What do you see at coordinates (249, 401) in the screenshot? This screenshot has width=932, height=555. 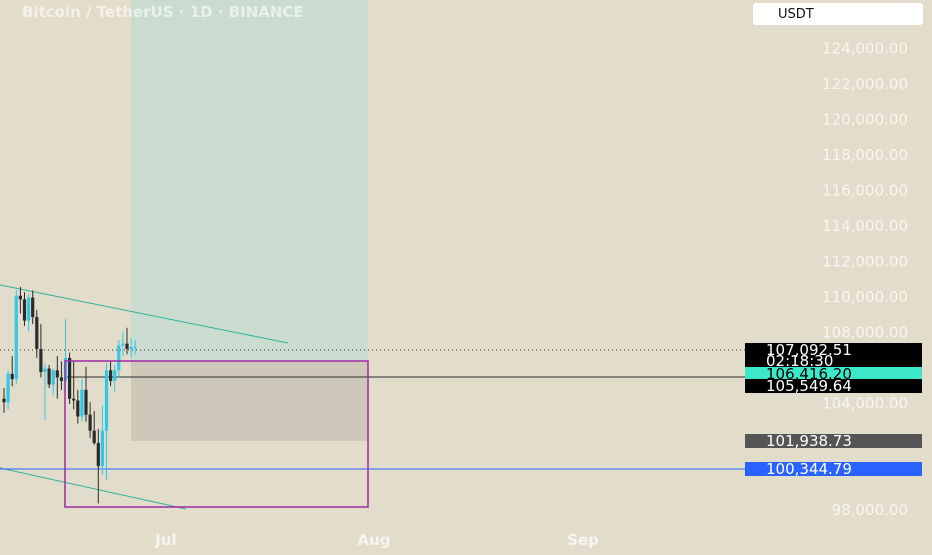 I see `long-position-loss-zone` at bounding box center [249, 401].